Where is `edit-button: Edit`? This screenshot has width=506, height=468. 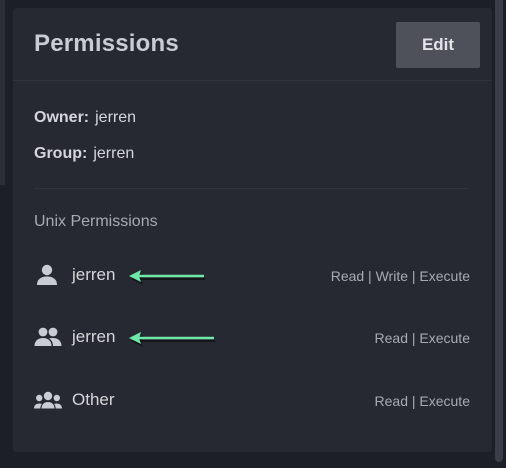
edit-button: Edit is located at coordinates (438, 45).